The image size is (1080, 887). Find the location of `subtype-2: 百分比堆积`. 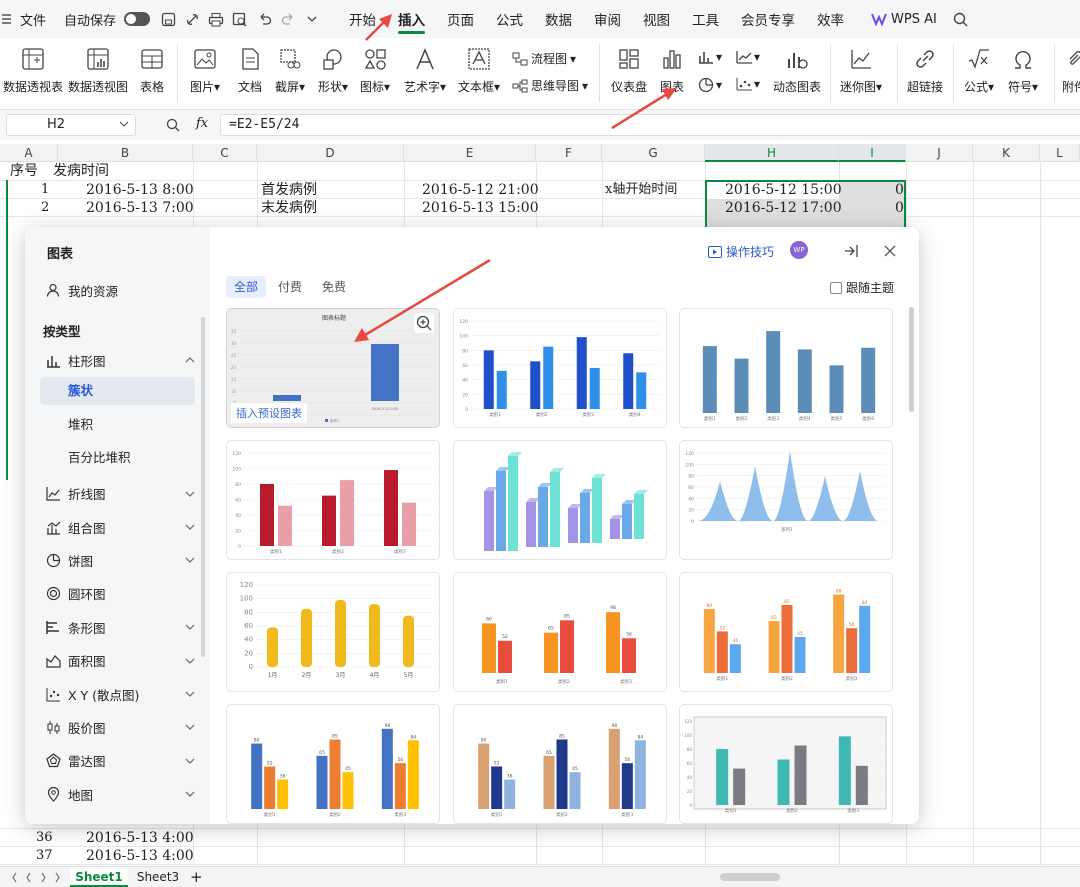

subtype-2: 百分比堆积 is located at coordinates (117, 458).